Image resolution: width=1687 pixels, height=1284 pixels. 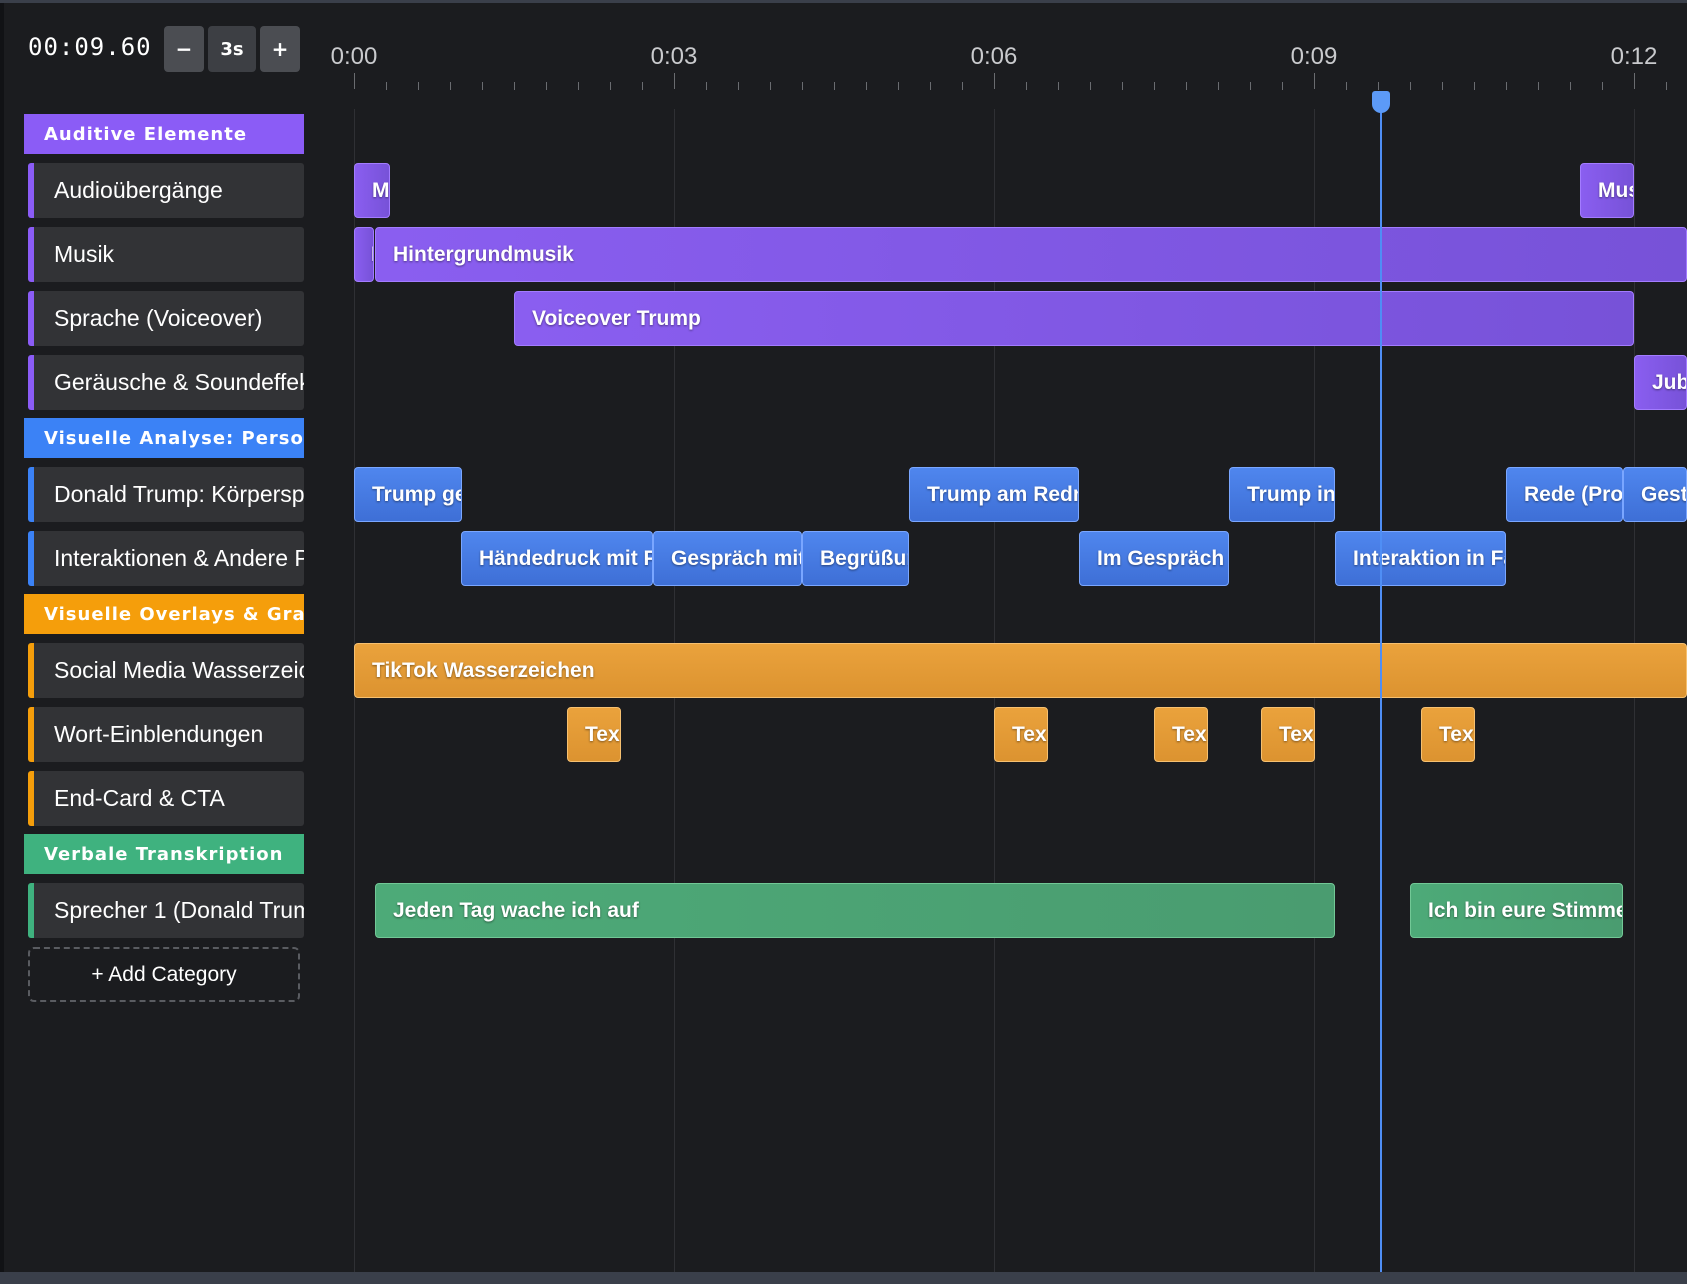 I want to click on clip-interaction: Im Gespräch r, so click(x=1154, y=558).